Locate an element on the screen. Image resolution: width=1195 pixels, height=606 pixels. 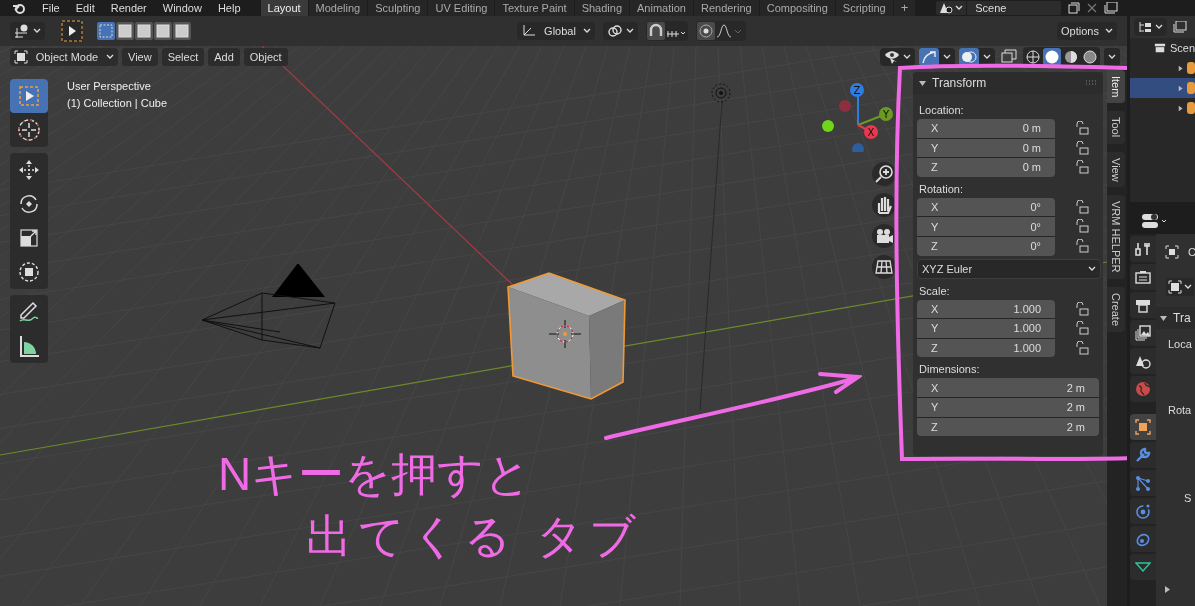
editor-type-button is located at coordinates (27, 31).